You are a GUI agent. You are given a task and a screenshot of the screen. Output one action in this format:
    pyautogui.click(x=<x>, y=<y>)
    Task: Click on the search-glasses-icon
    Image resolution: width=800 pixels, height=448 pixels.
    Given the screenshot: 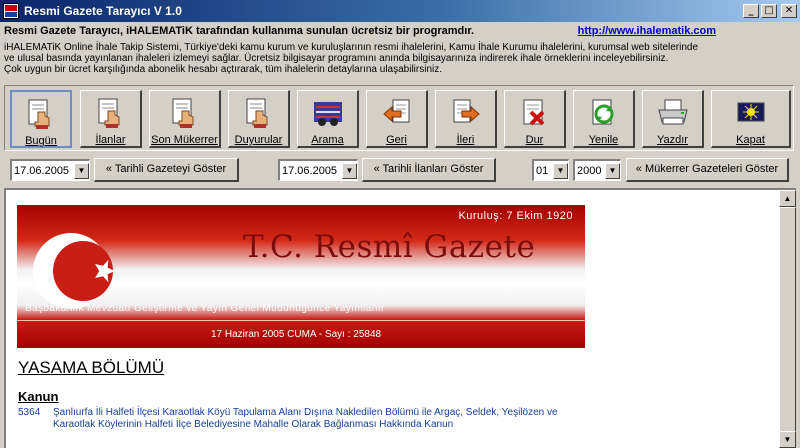 What is the action you would take?
    pyautogui.click(x=328, y=113)
    